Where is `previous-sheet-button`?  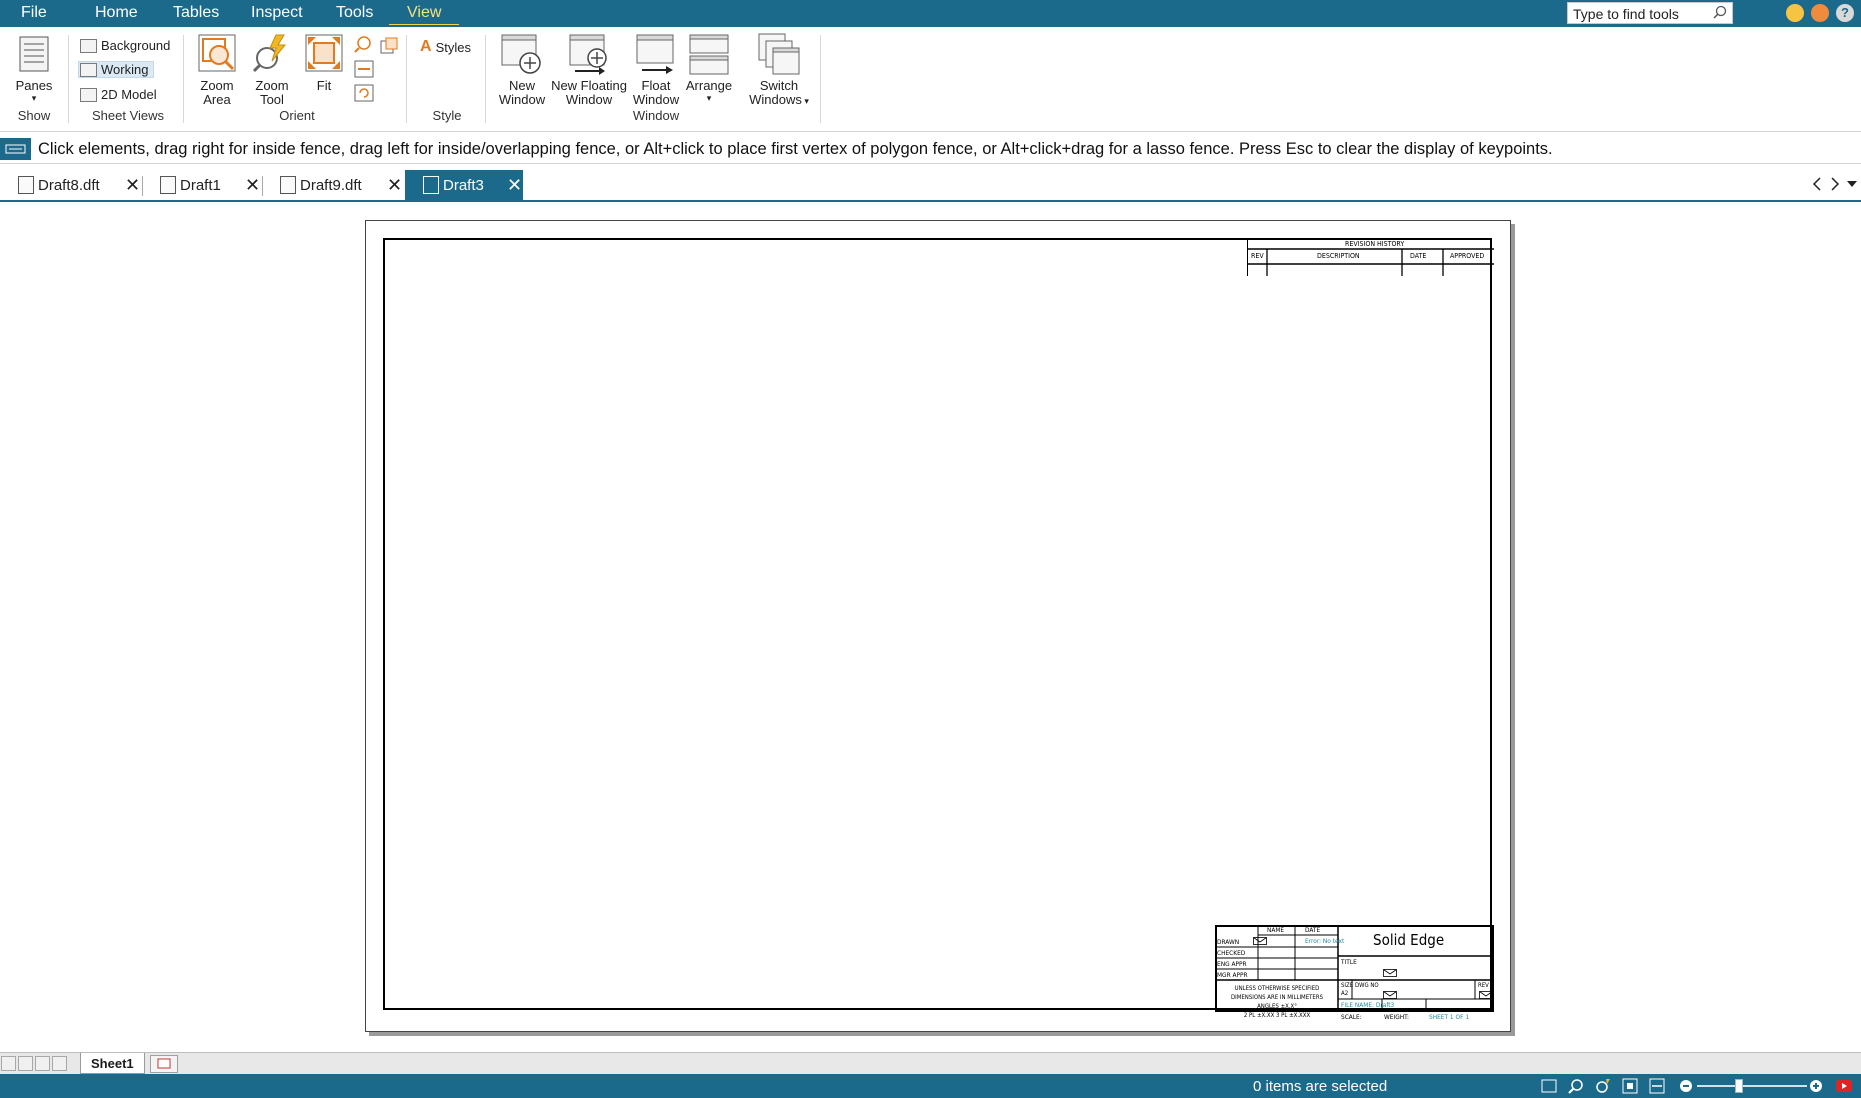 previous-sheet-button is located at coordinates (25, 1063).